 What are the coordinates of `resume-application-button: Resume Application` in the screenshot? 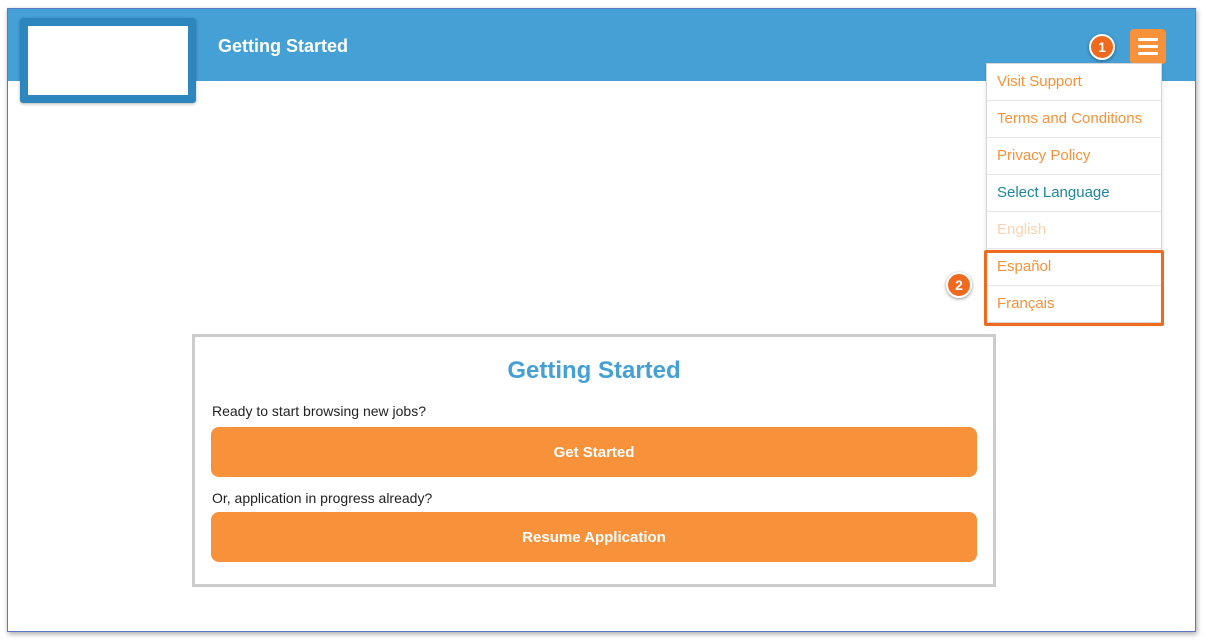 It's located at (594, 537).